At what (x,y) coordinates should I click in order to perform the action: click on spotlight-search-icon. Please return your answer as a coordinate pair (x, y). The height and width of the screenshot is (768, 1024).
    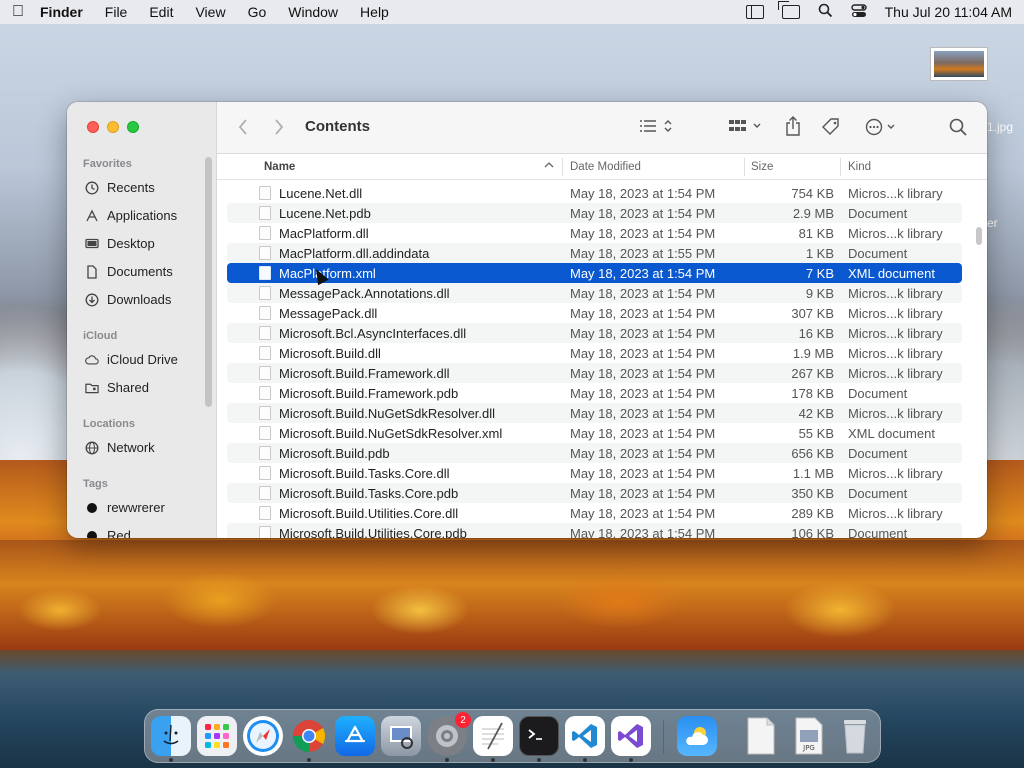
    Looking at the image, I should click on (825, 12).